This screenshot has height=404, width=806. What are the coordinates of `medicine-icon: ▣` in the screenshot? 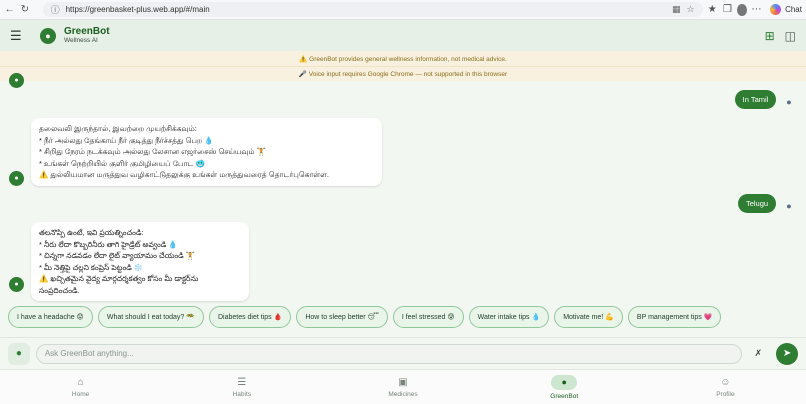 It's located at (403, 382).